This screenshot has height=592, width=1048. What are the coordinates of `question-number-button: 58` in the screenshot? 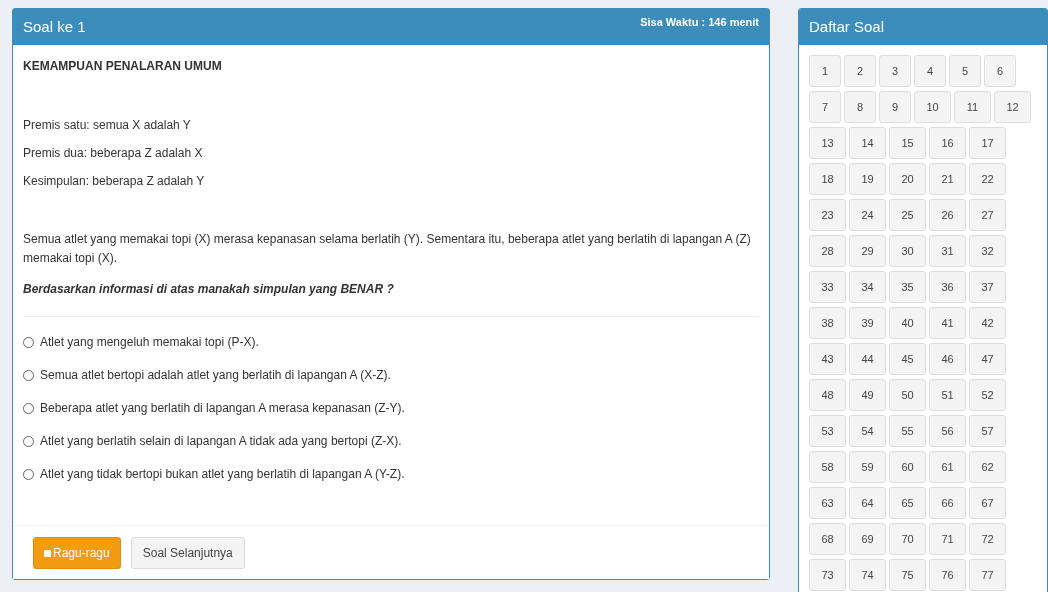 It's located at (827, 467).